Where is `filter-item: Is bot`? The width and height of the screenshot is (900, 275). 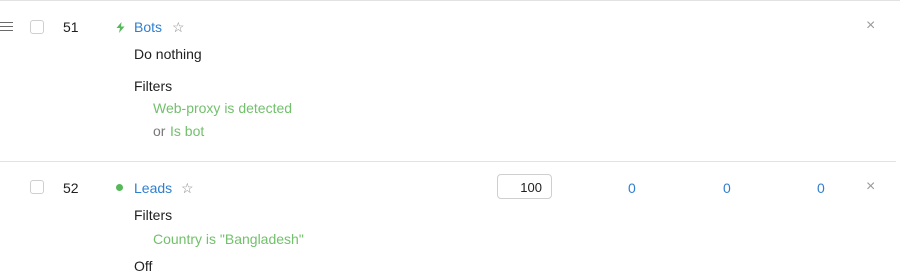
filter-item: Is bot is located at coordinates (187, 131).